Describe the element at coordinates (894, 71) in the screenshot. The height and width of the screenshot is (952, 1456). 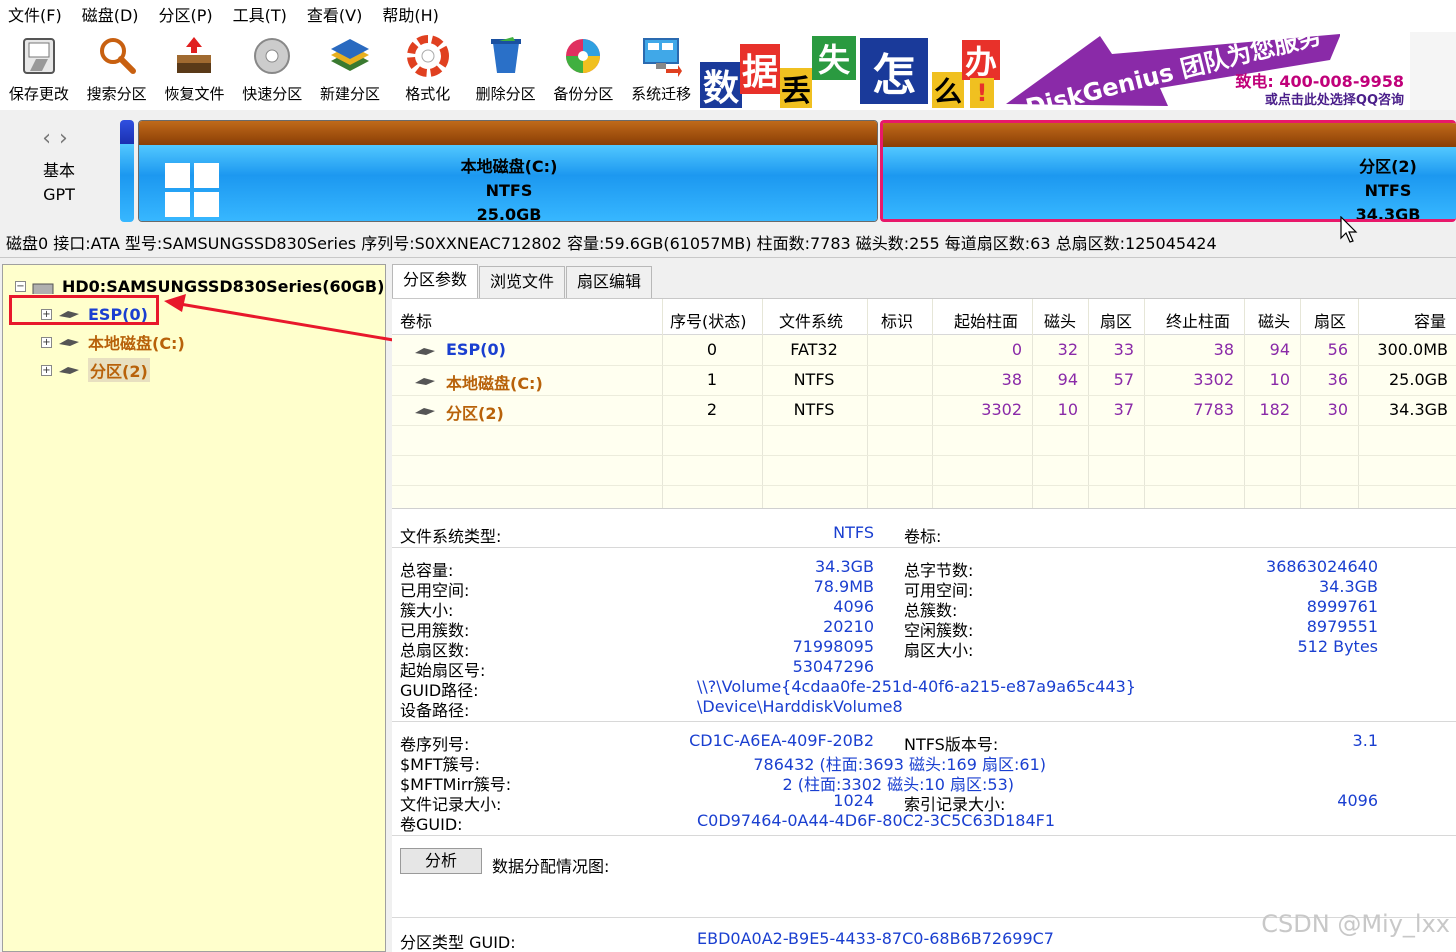
I see `banner-char-5: 怎` at that location.